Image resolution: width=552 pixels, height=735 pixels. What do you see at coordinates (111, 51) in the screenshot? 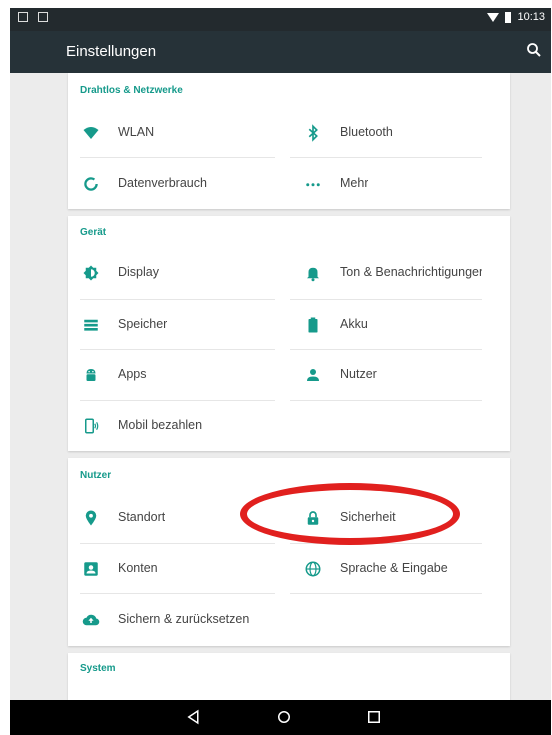
I see `page-title: Einstellungen` at bounding box center [111, 51].